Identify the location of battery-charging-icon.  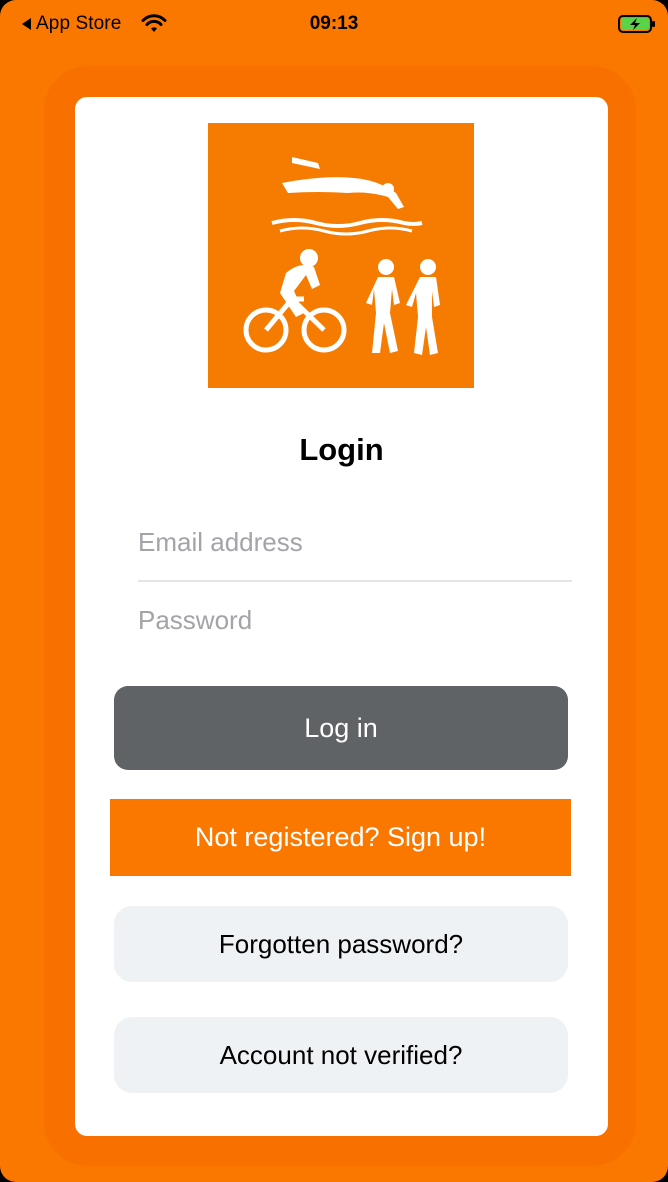
(638, 24).